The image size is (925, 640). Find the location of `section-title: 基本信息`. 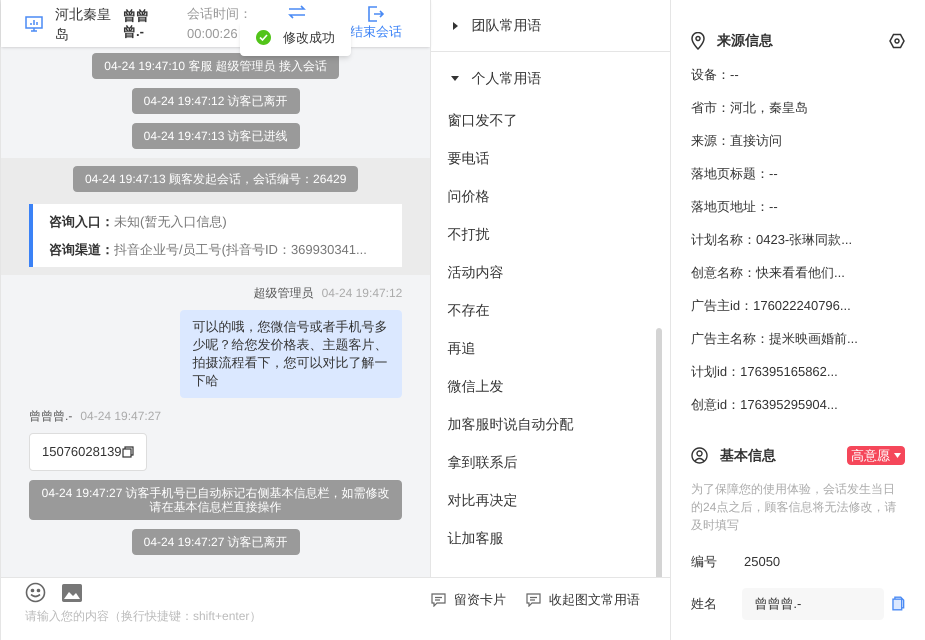

section-title: 基本信息 is located at coordinates (748, 455).